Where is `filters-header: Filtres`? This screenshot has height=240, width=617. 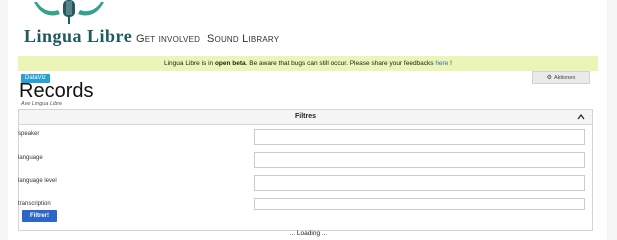
filters-header: Filtres is located at coordinates (305, 117).